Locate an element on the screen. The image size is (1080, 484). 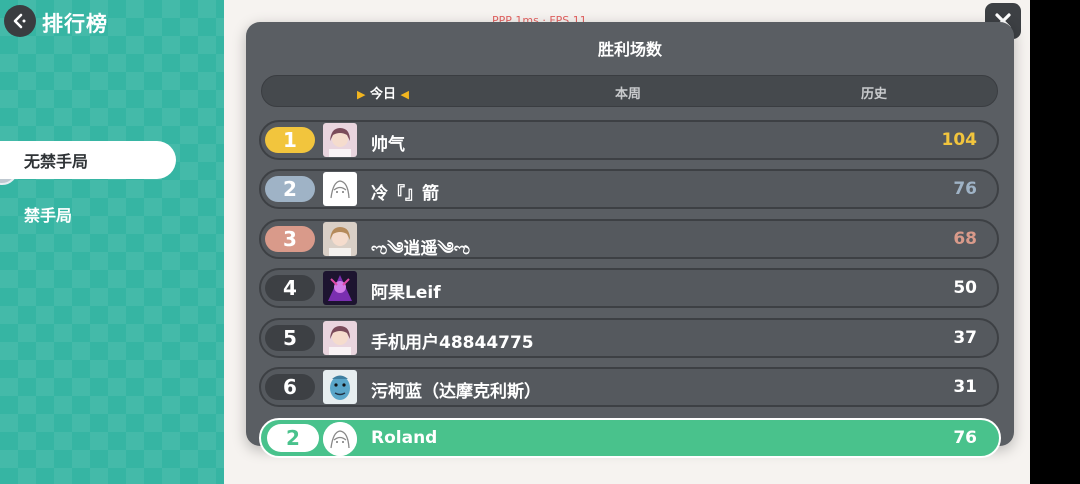
player-name: 污柯蓝（达摩克利斯） is located at coordinates (456, 392).